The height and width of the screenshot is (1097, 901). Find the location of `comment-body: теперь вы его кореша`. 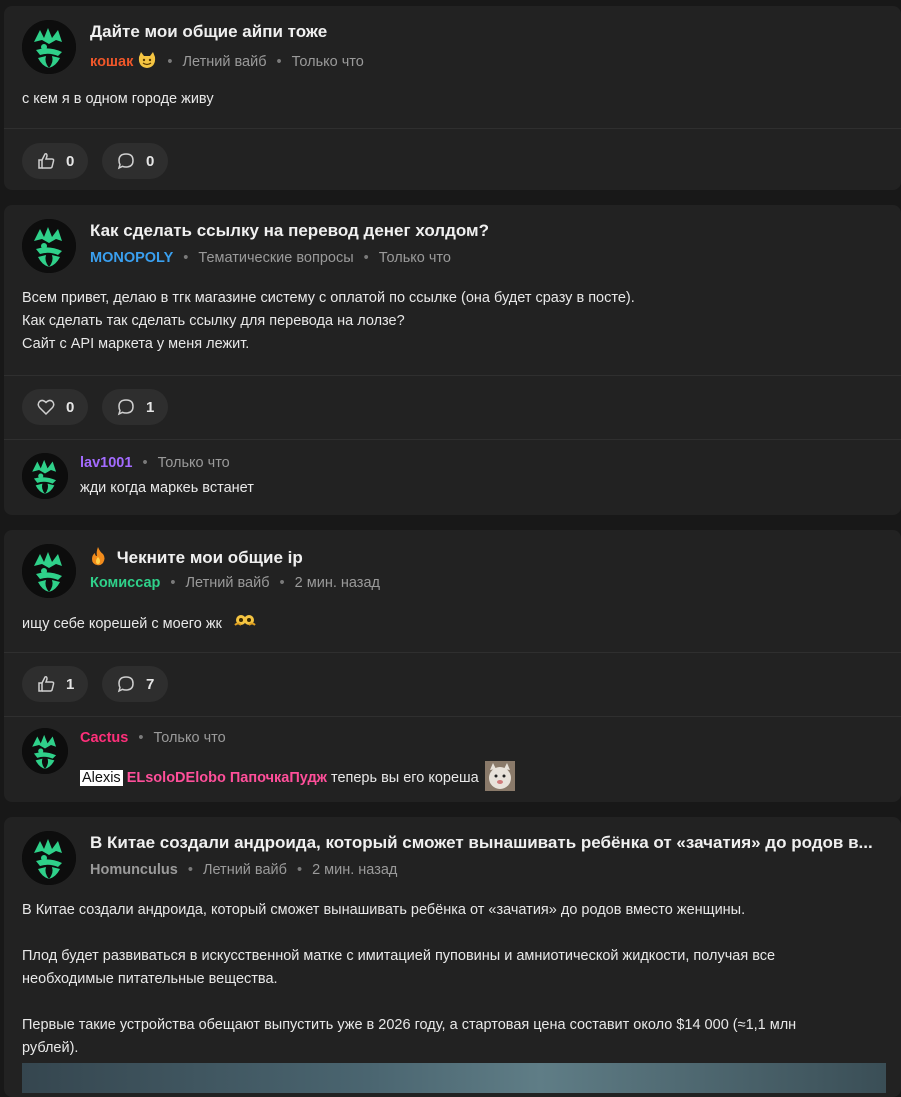

comment-body: теперь вы его кореша is located at coordinates (404, 777).